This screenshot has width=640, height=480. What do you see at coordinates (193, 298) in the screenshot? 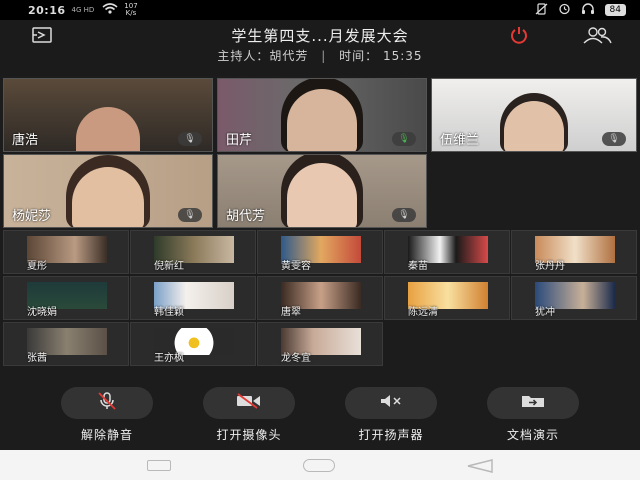
I see `participant-cell: 韩佳颖` at bounding box center [193, 298].